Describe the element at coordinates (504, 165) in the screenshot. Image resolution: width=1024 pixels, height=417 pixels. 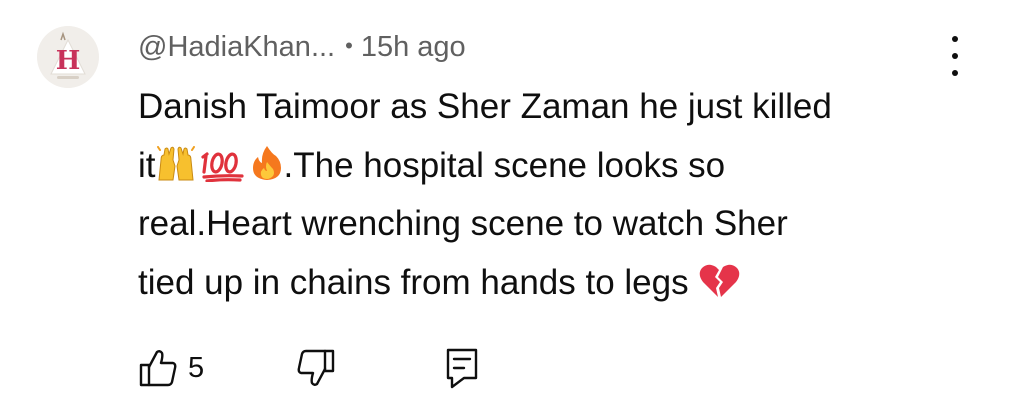
I see `comment-line-2b: .The hospital scene looks so` at that location.